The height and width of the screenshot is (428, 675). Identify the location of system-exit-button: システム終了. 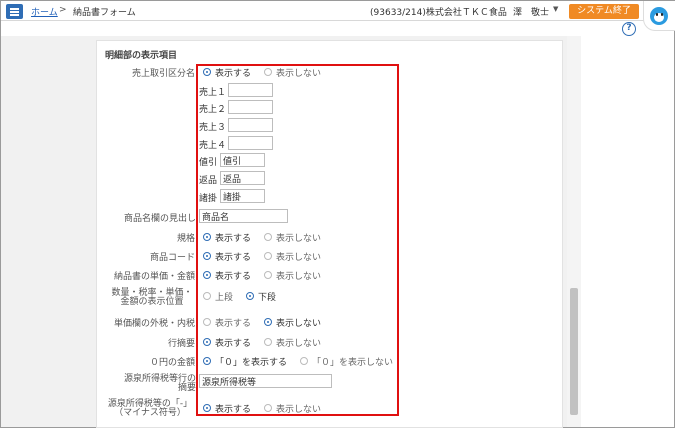
(604, 11).